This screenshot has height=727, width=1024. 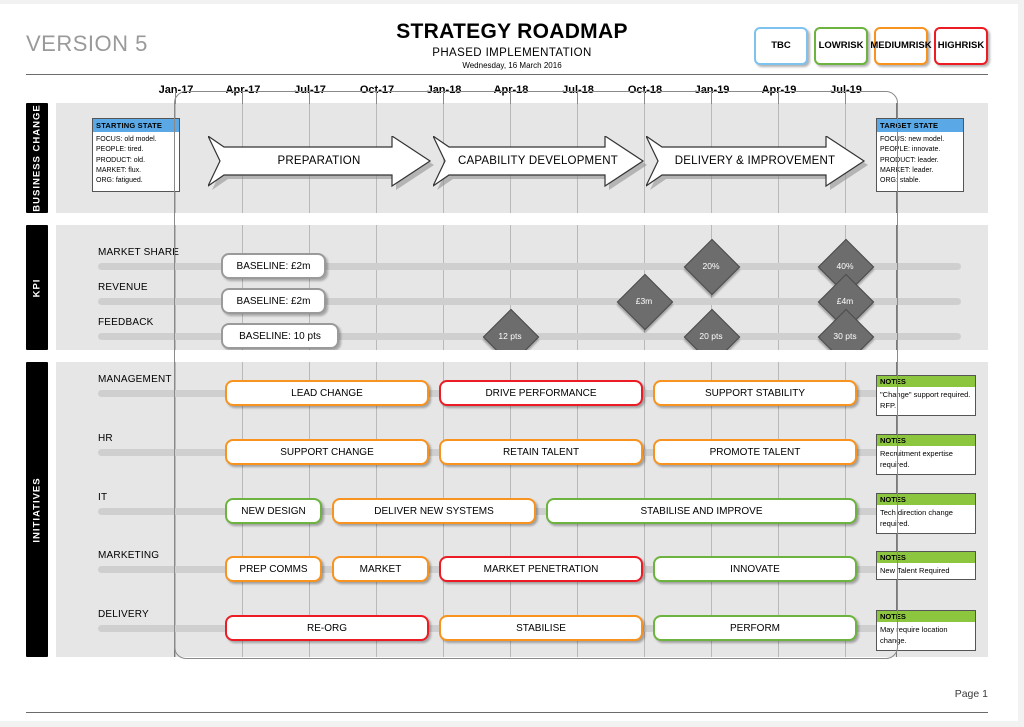 I want to click on initiative-bar-stabilise: STABILISE, so click(x=541, y=628).